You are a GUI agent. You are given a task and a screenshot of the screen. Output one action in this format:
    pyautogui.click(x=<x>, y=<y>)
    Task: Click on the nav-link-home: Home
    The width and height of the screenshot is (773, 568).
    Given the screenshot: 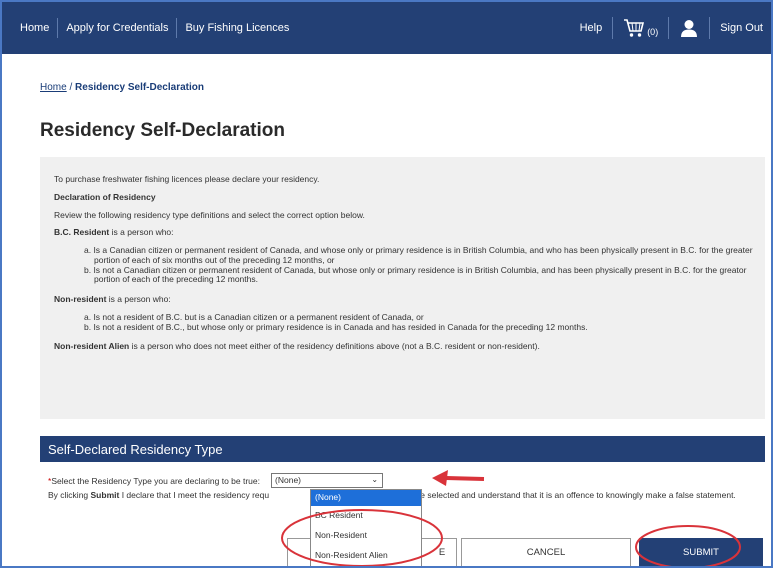 What is the action you would take?
    pyautogui.click(x=35, y=28)
    